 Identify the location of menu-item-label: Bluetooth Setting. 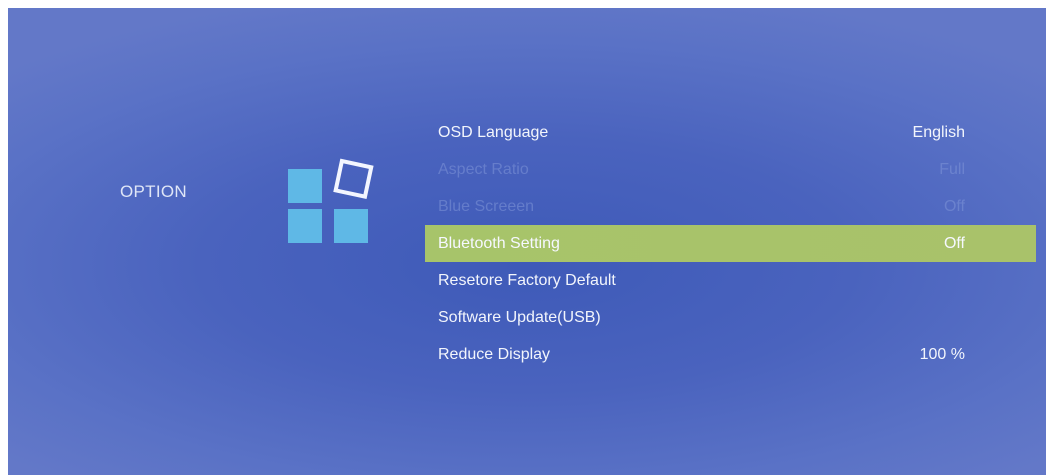
(499, 243).